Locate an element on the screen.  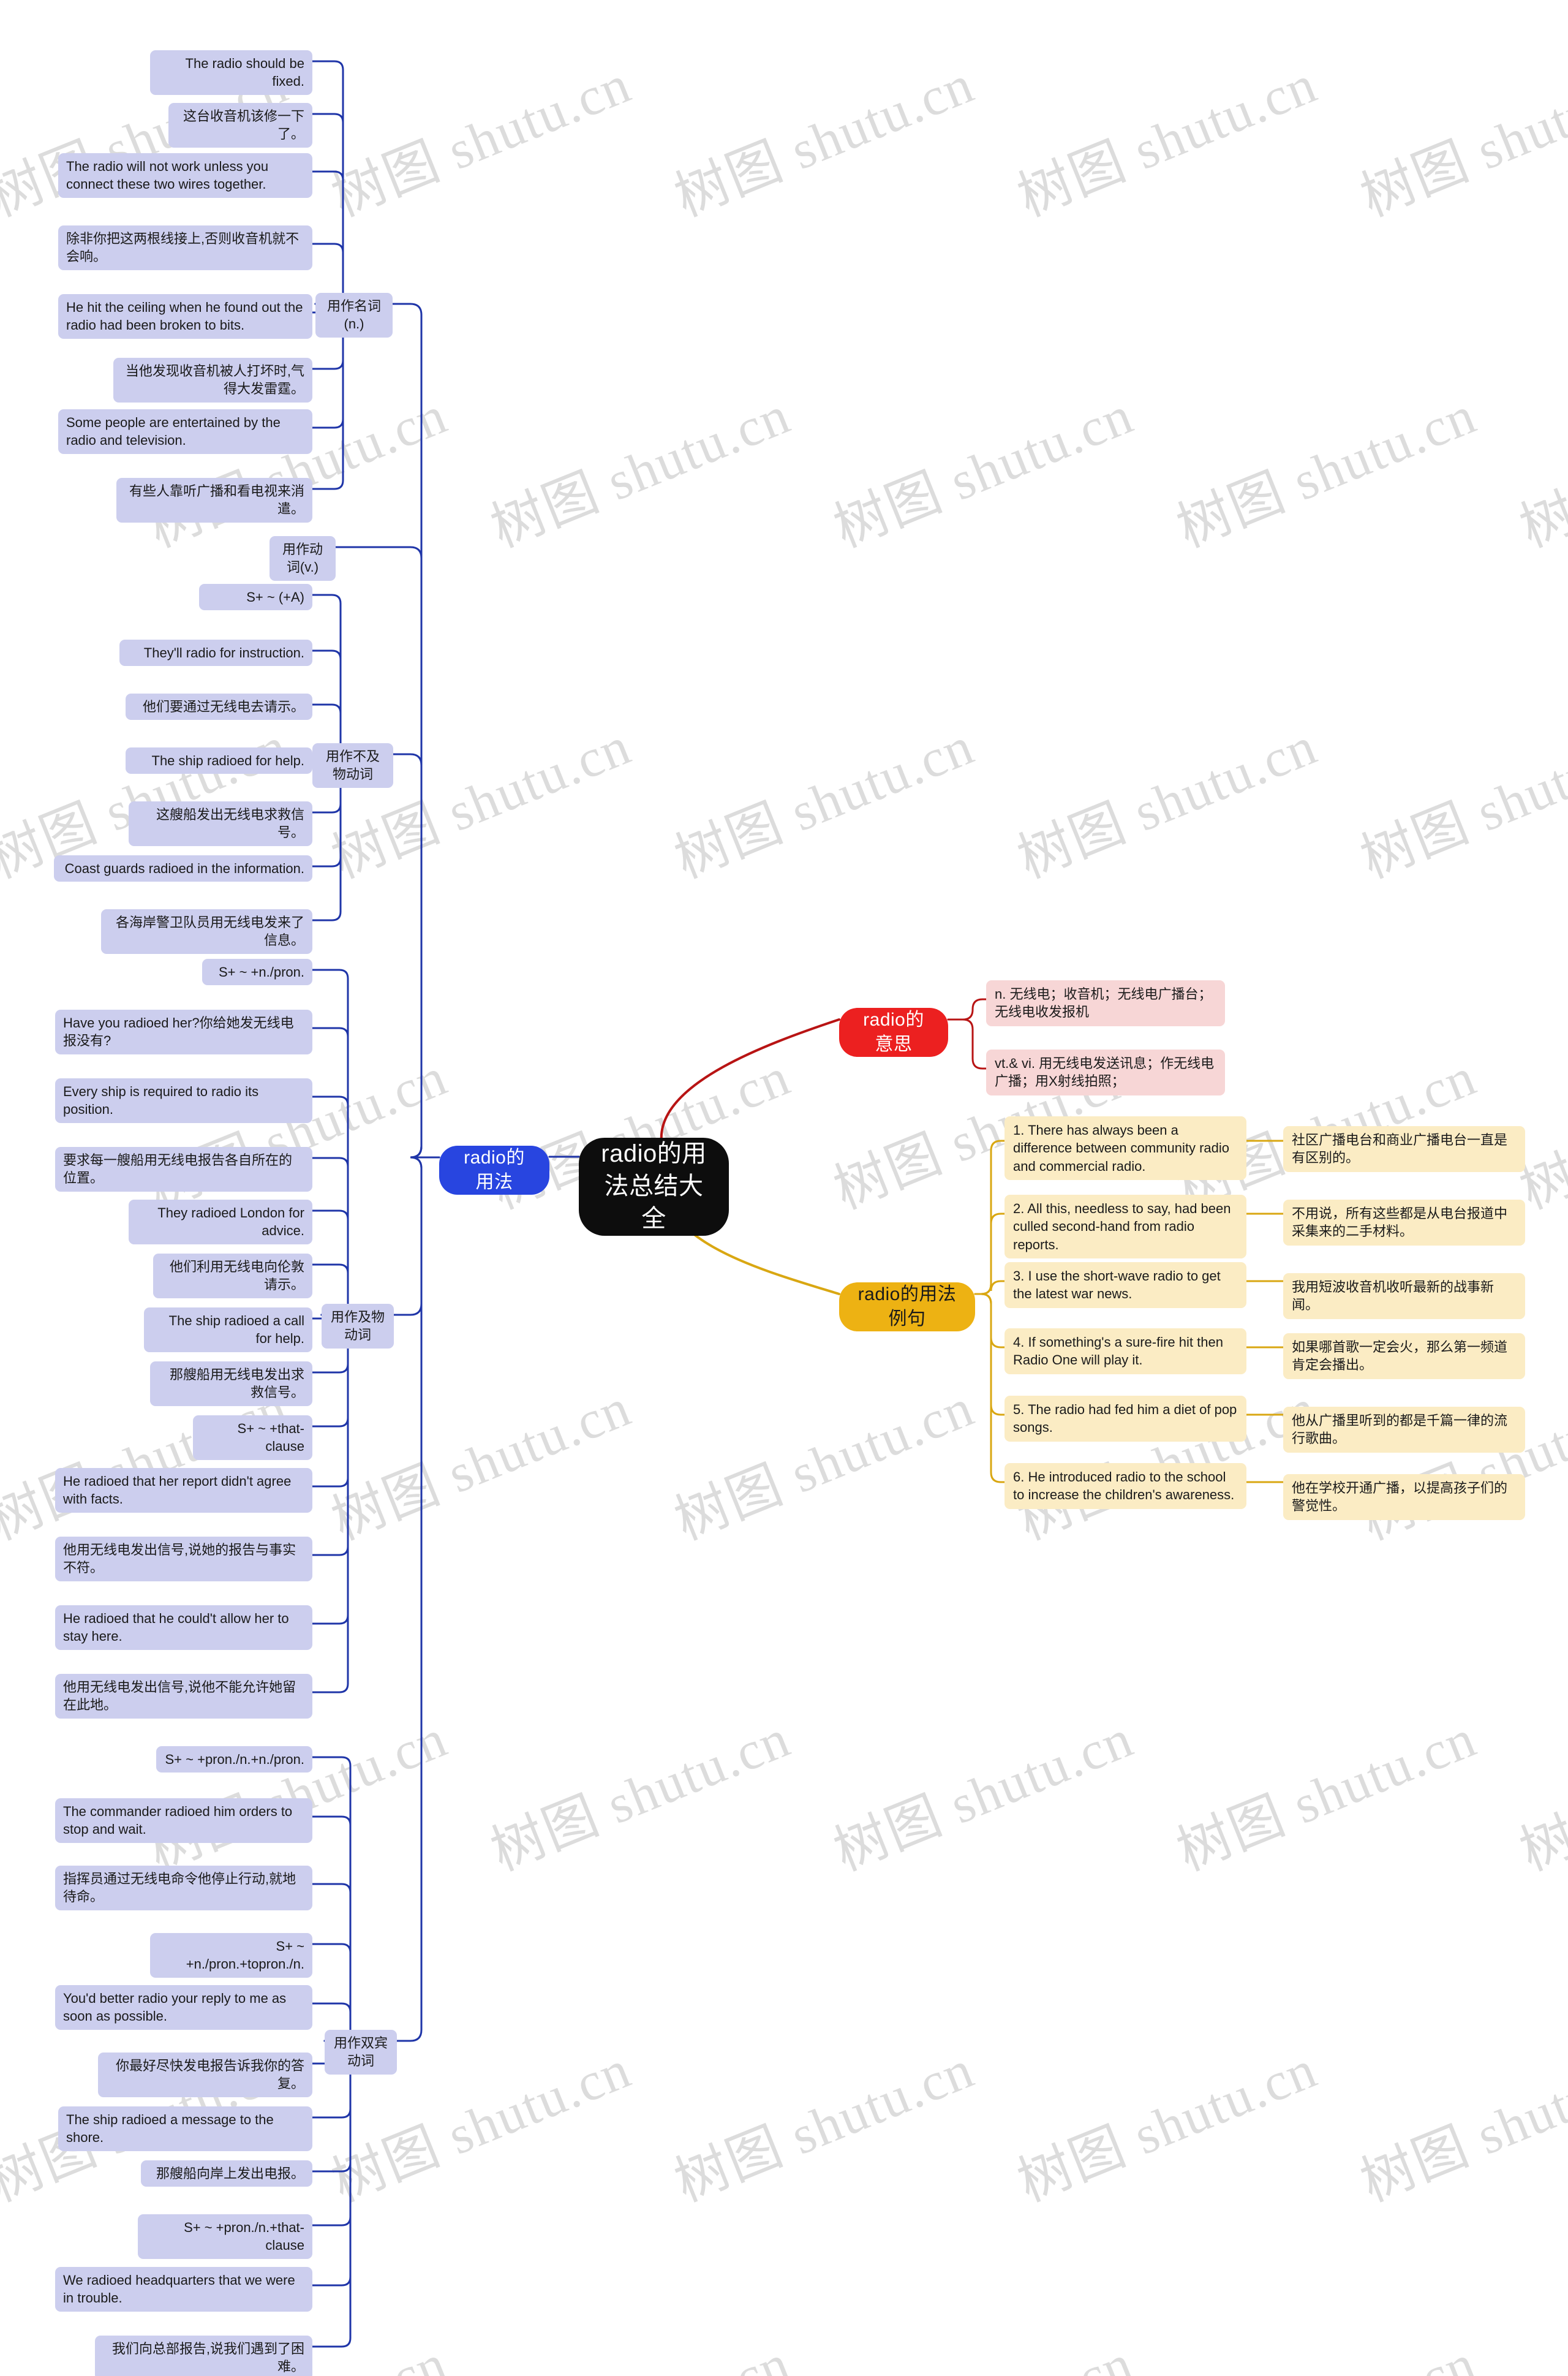
usage-leaf: S+ ~ +that-clause is located at coordinates (253, 1437).